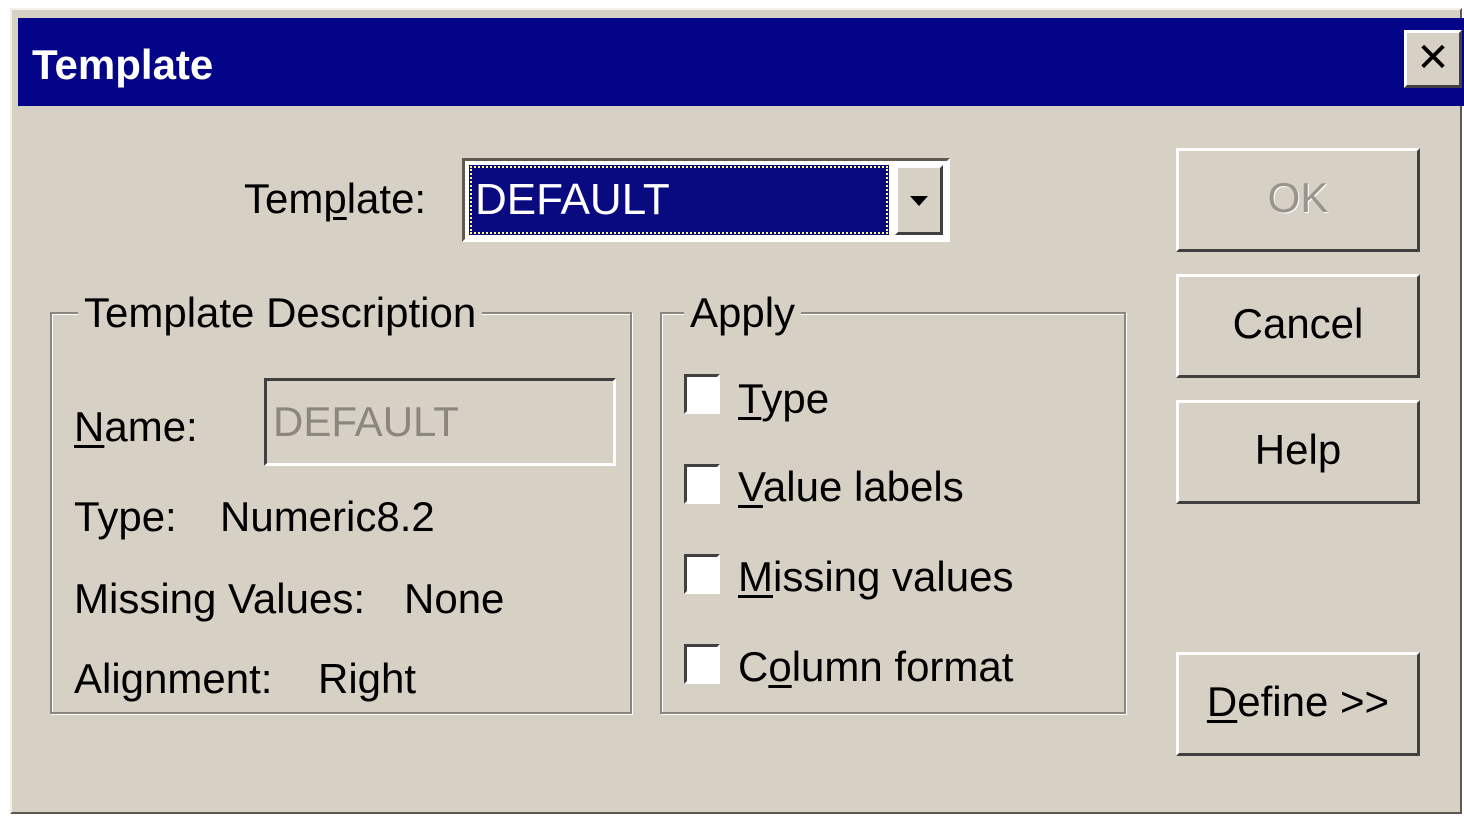 Image resolution: width=1464 pixels, height=819 pixels. Describe the element at coordinates (702, 664) in the screenshot. I see `column-format-checkbox` at that location.